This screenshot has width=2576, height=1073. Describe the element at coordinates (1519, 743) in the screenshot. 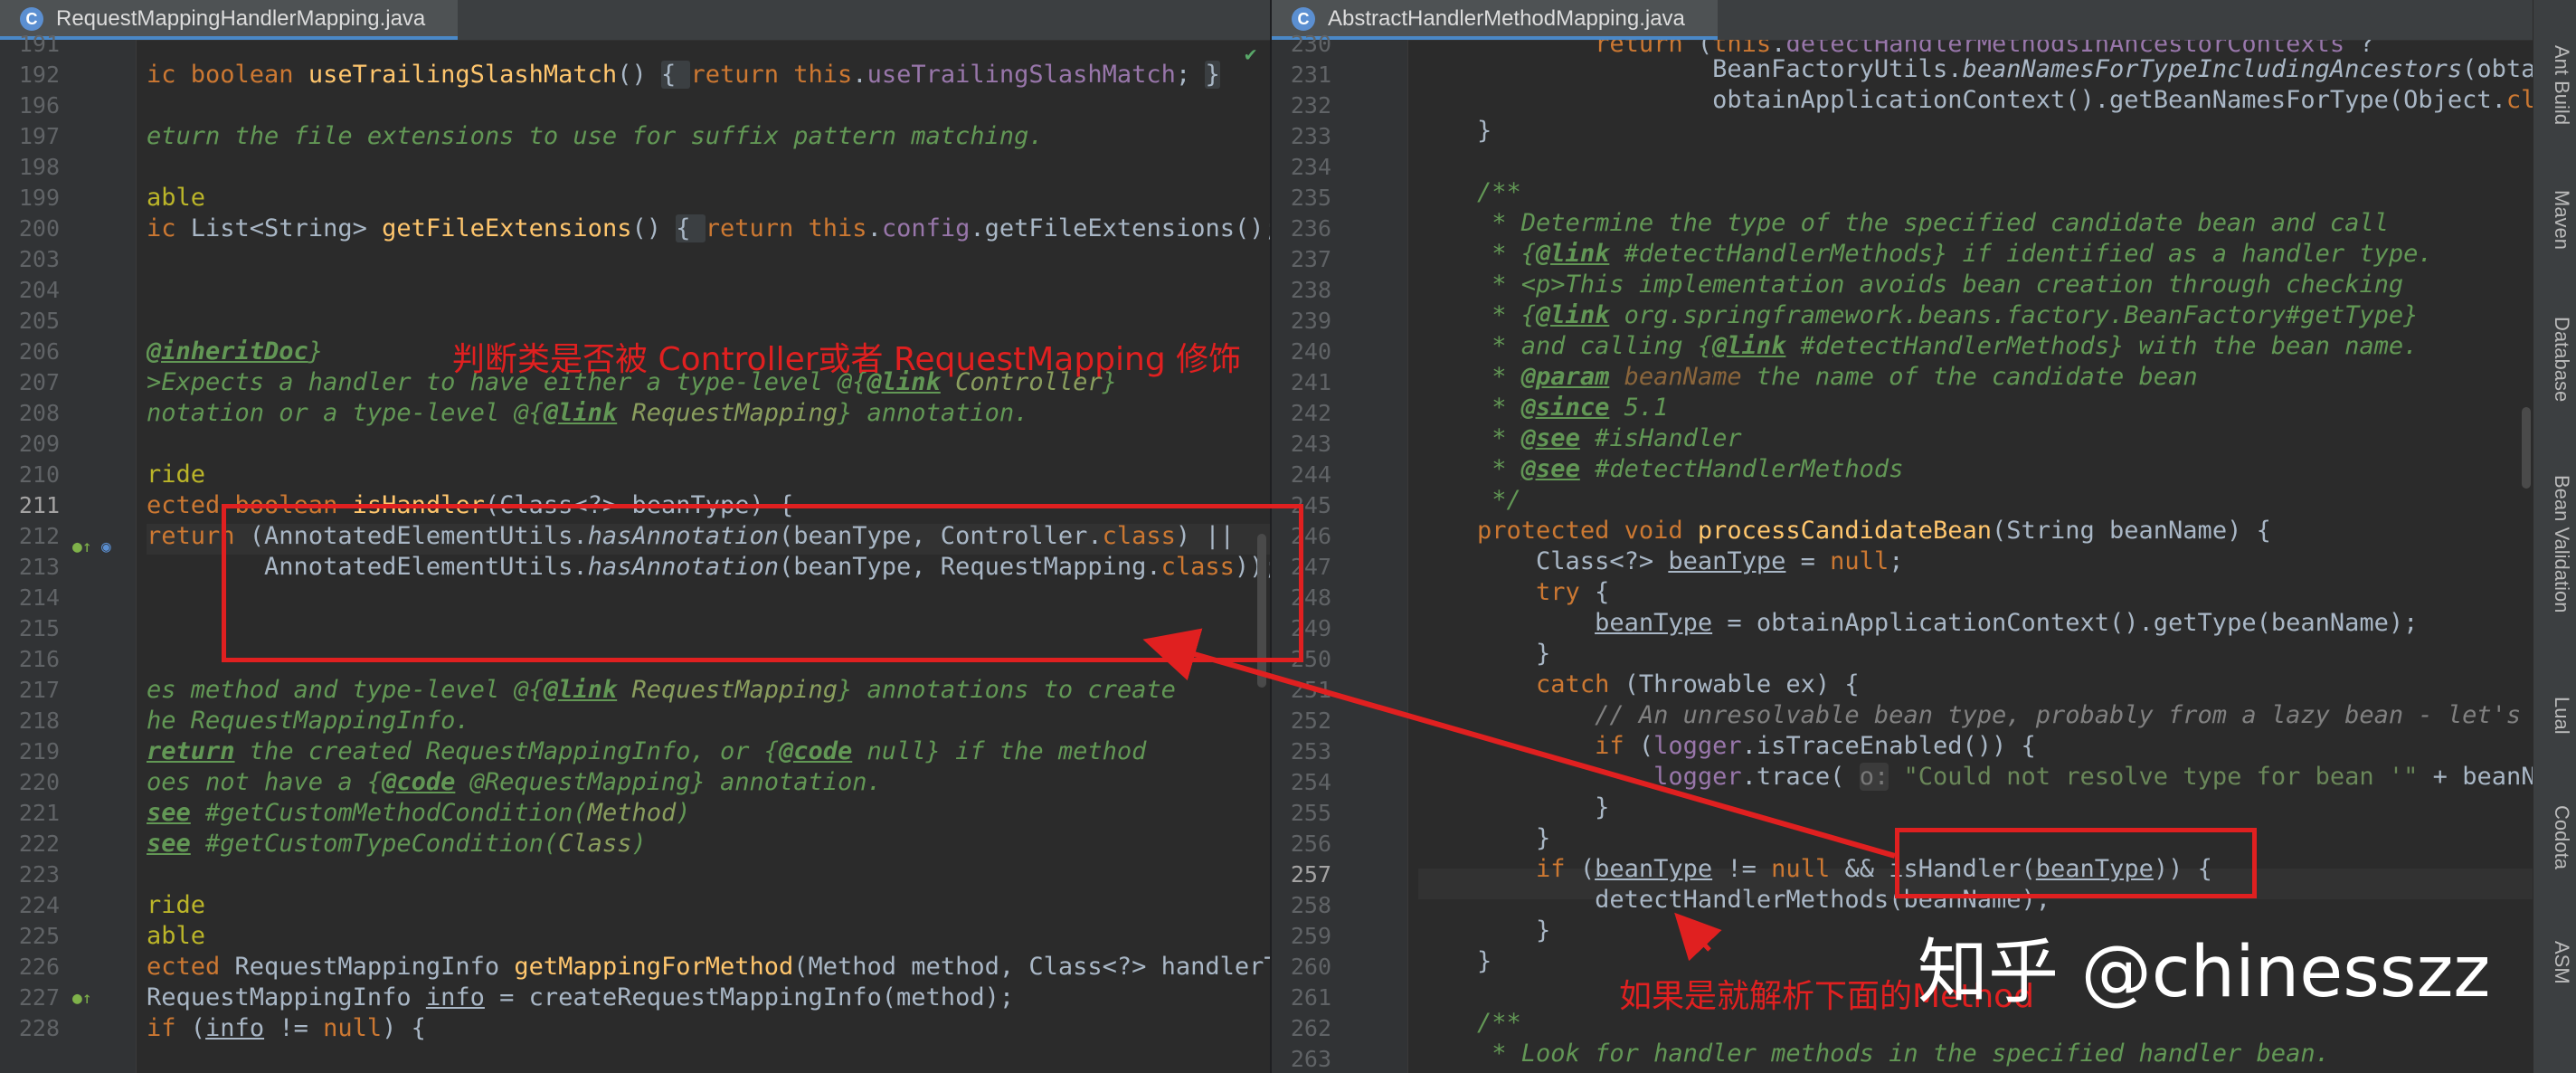

I see `arrow-to-ishandler` at that location.